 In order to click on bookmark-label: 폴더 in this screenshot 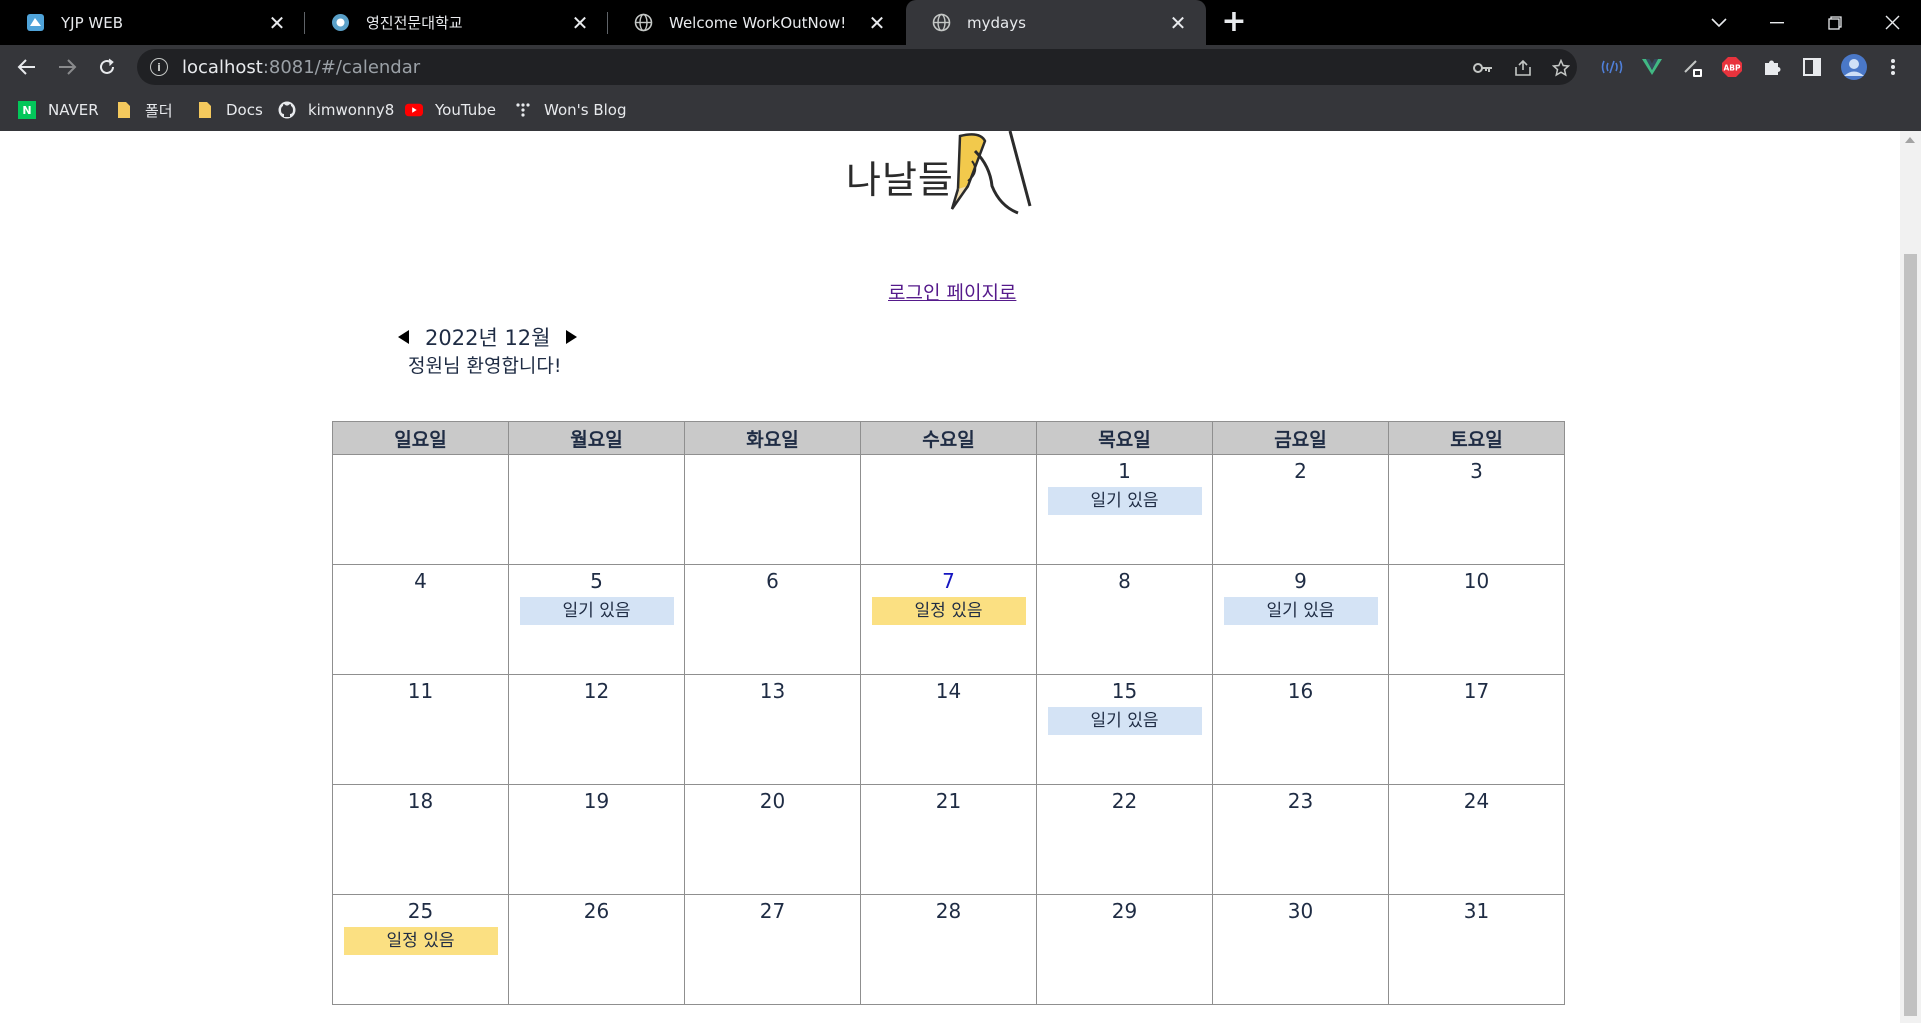, I will do `click(159, 110)`.